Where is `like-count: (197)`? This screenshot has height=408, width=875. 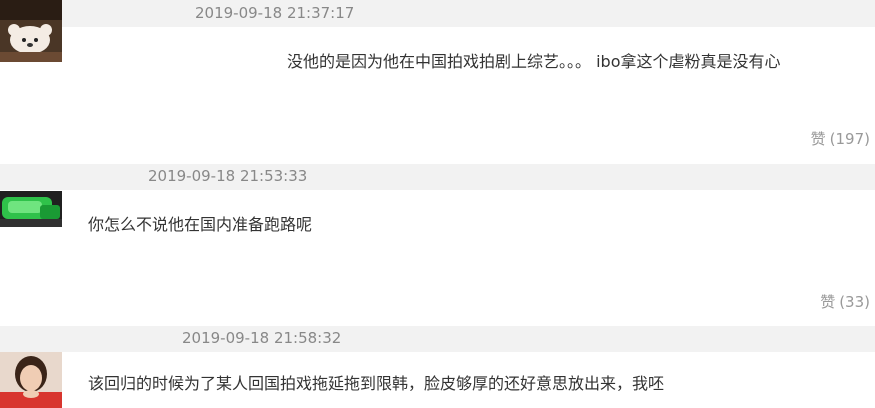 like-count: (197) is located at coordinates (849, 139).